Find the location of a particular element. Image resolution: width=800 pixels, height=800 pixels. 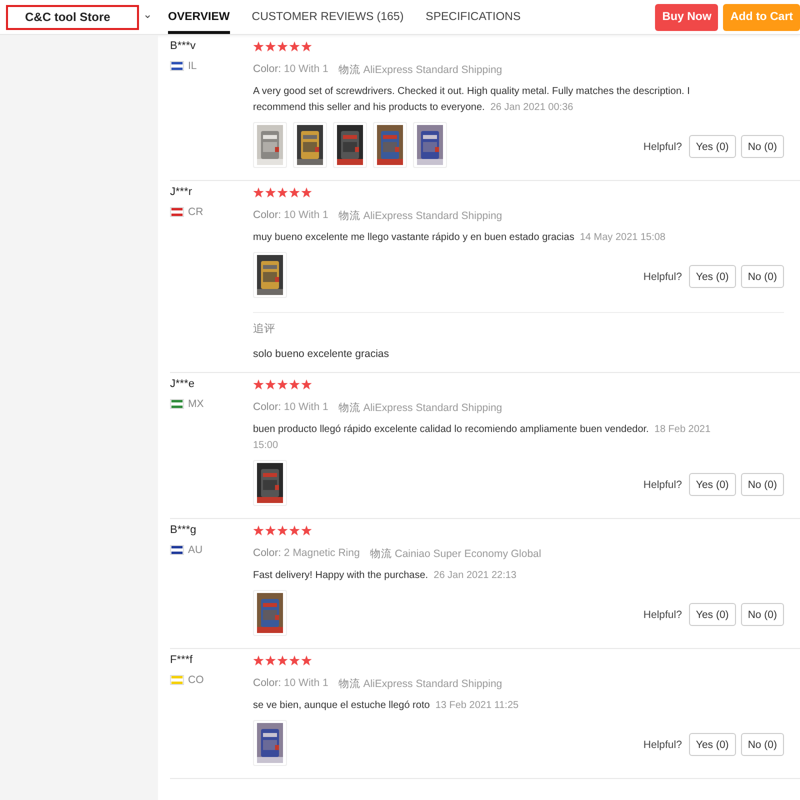

tab: CUSTOMER REVIEWS (165) is located at coordinates (328, 17).